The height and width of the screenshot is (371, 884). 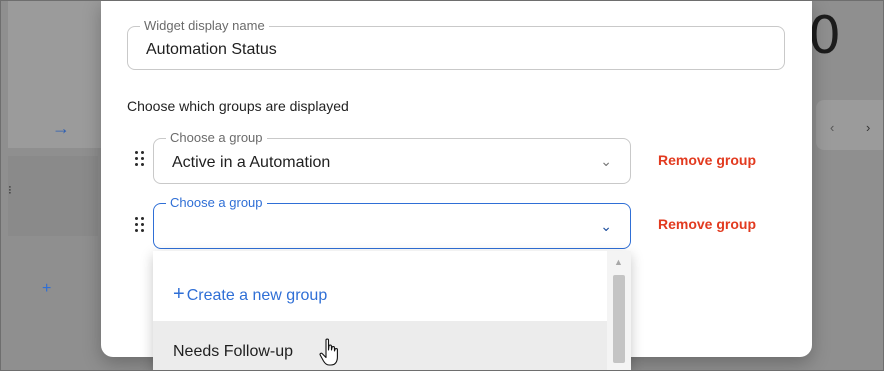 I want to click on dropdown-scrollbar: ▲, so click(x=619, y=311).